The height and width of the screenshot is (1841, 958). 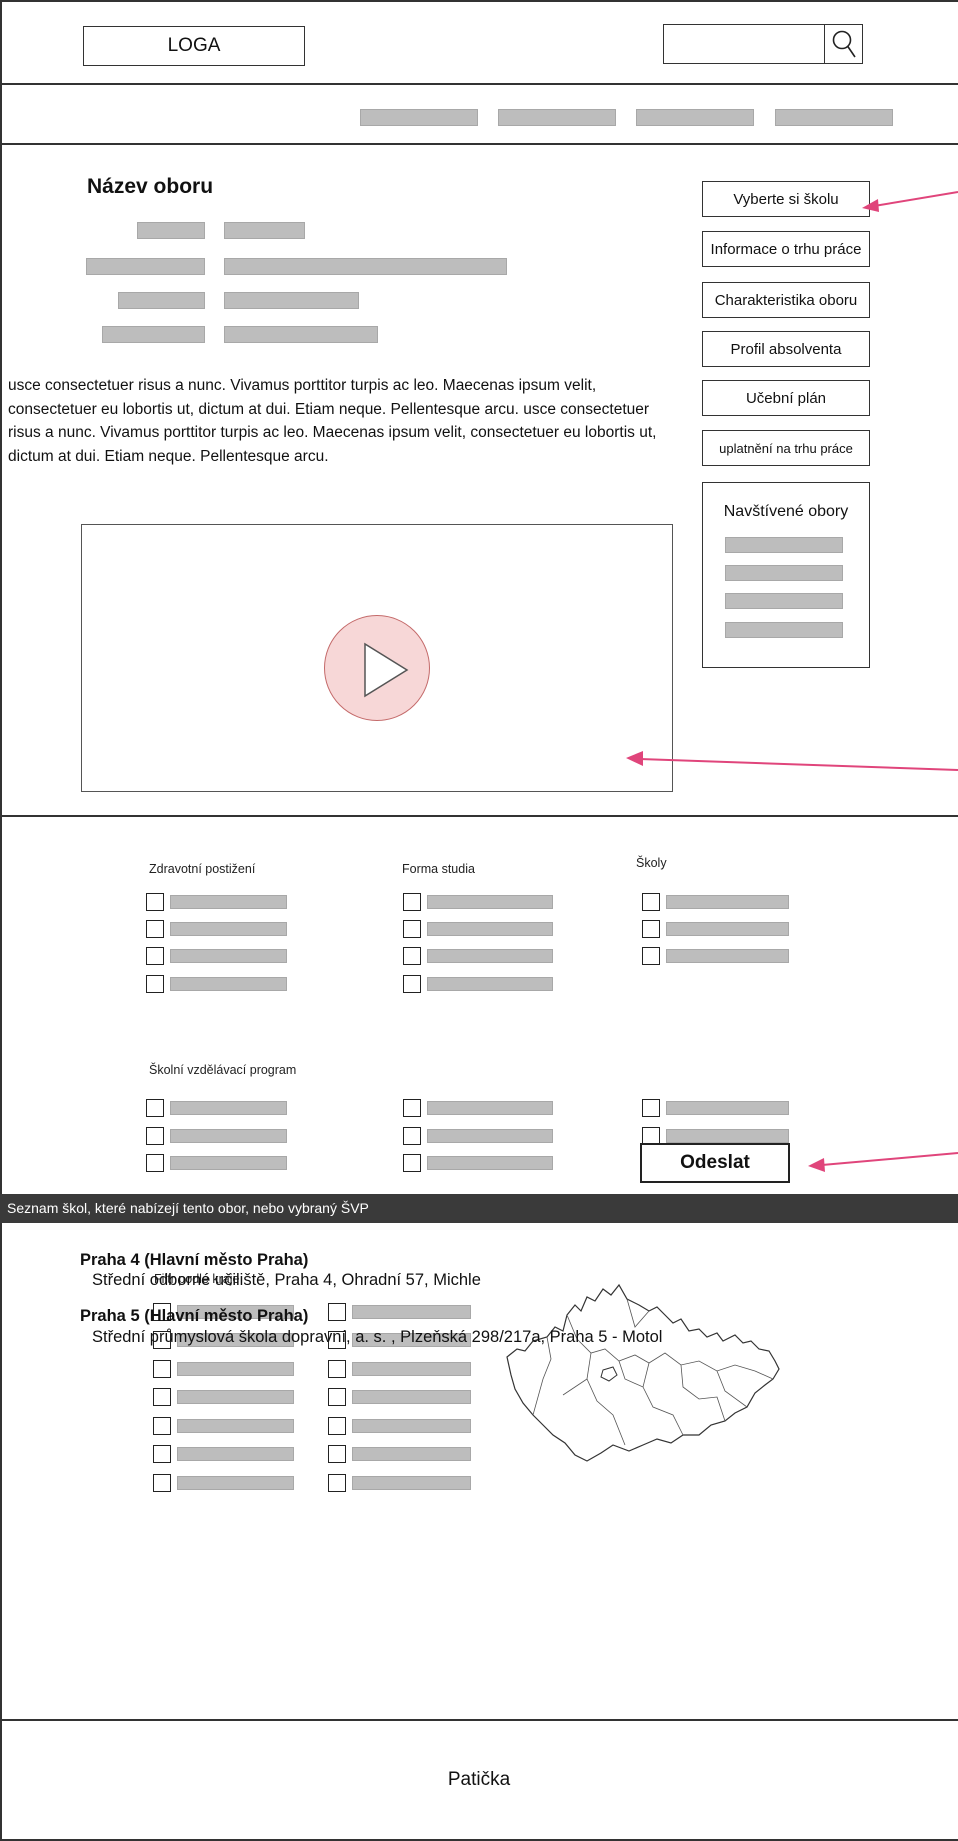 What do you see at coordinates (786, 448) in the screenshot?
I see `employment-button: uplatnění na trhu práce` at bounding box center [786, 448].